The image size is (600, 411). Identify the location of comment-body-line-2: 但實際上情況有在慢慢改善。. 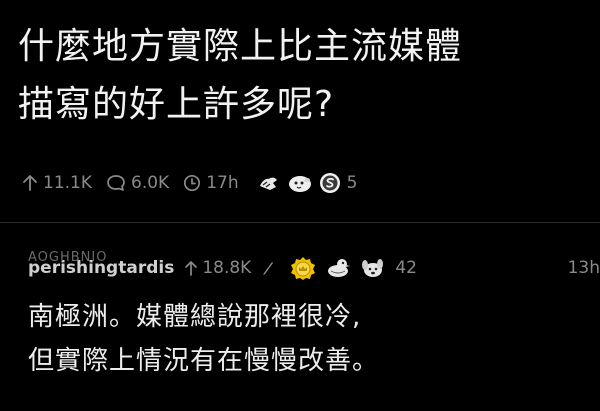
(204, 361).